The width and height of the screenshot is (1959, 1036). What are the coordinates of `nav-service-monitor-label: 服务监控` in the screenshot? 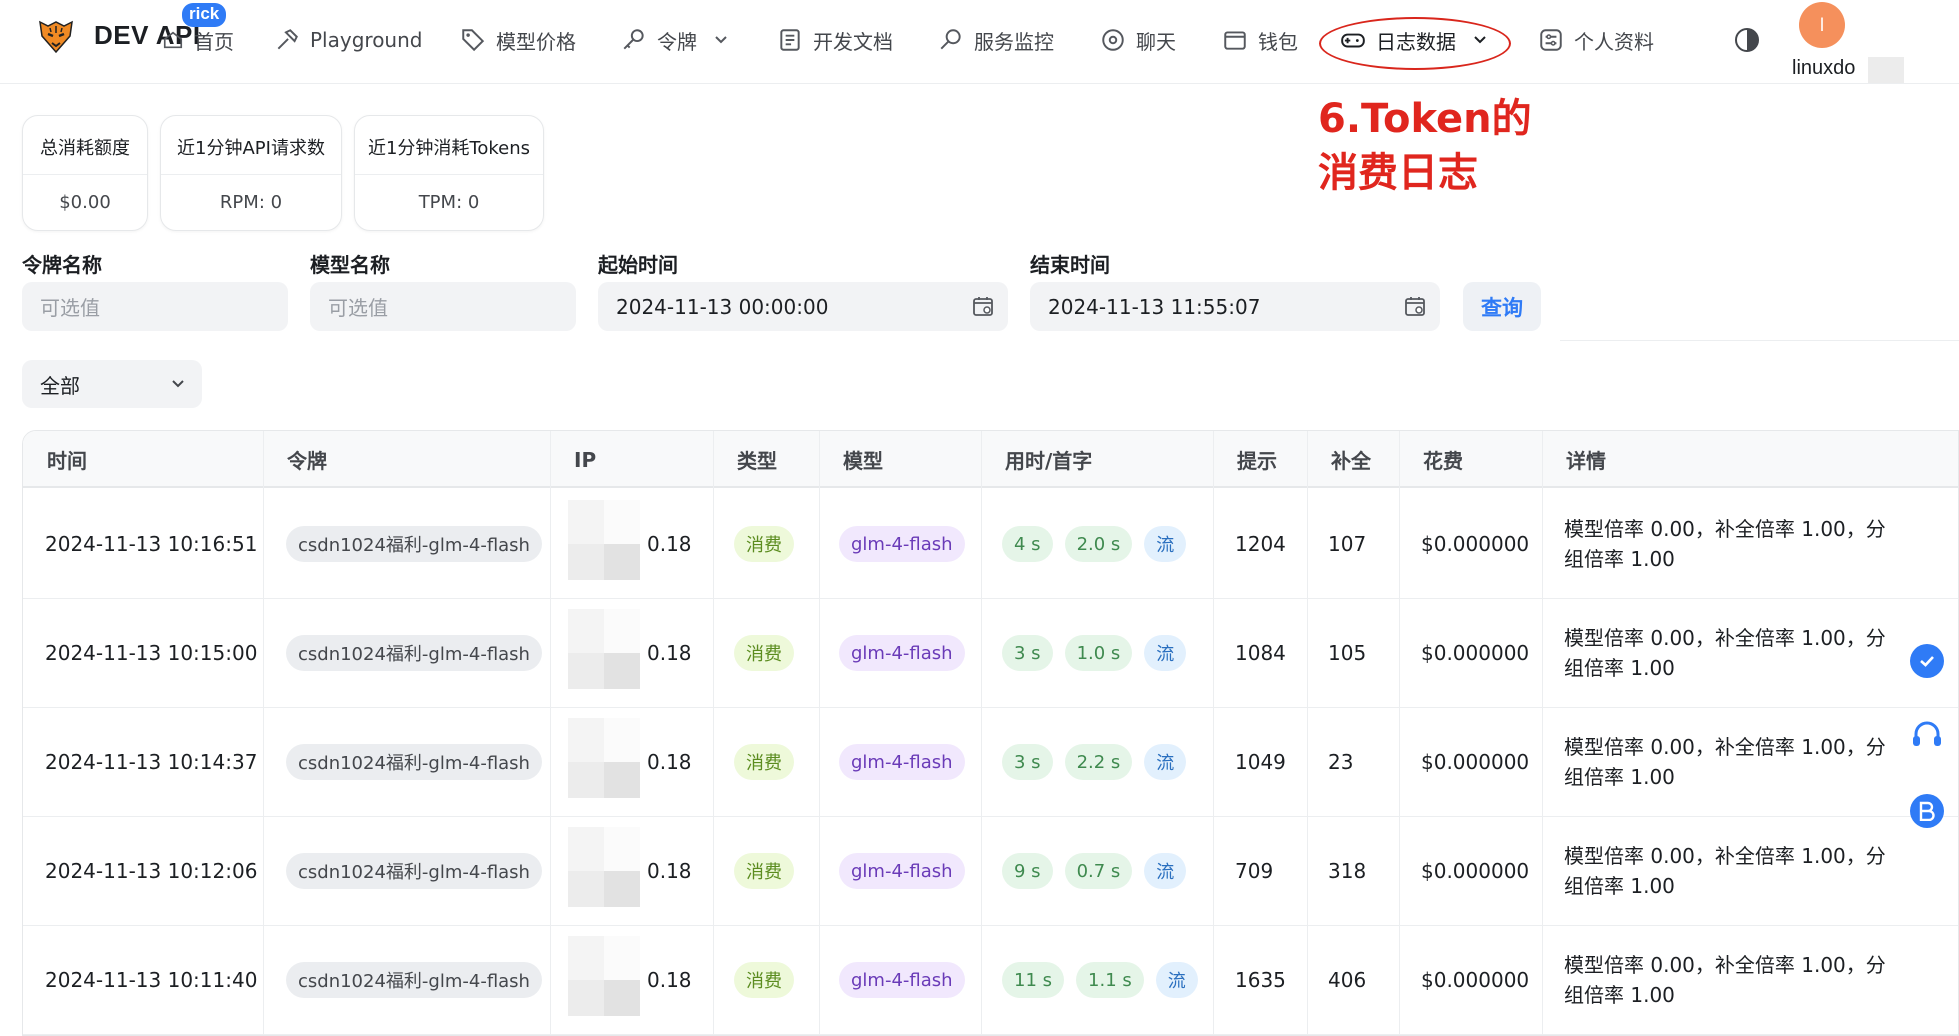 It's located at (1014, 41).